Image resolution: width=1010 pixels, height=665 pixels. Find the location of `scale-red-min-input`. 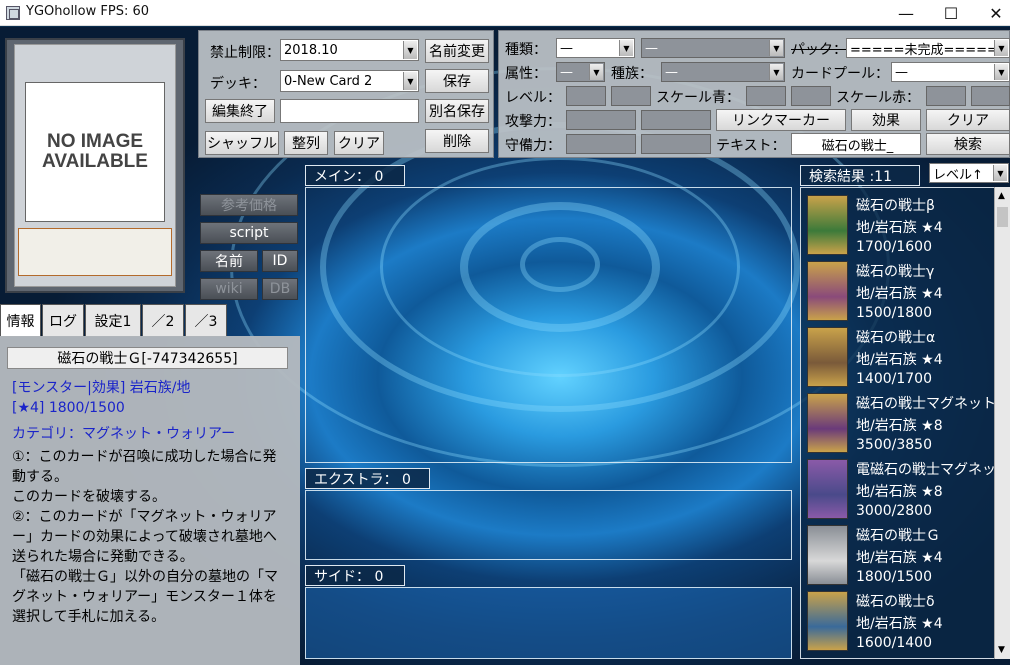

scale-red-min-input is located at coordinates (946, 96).